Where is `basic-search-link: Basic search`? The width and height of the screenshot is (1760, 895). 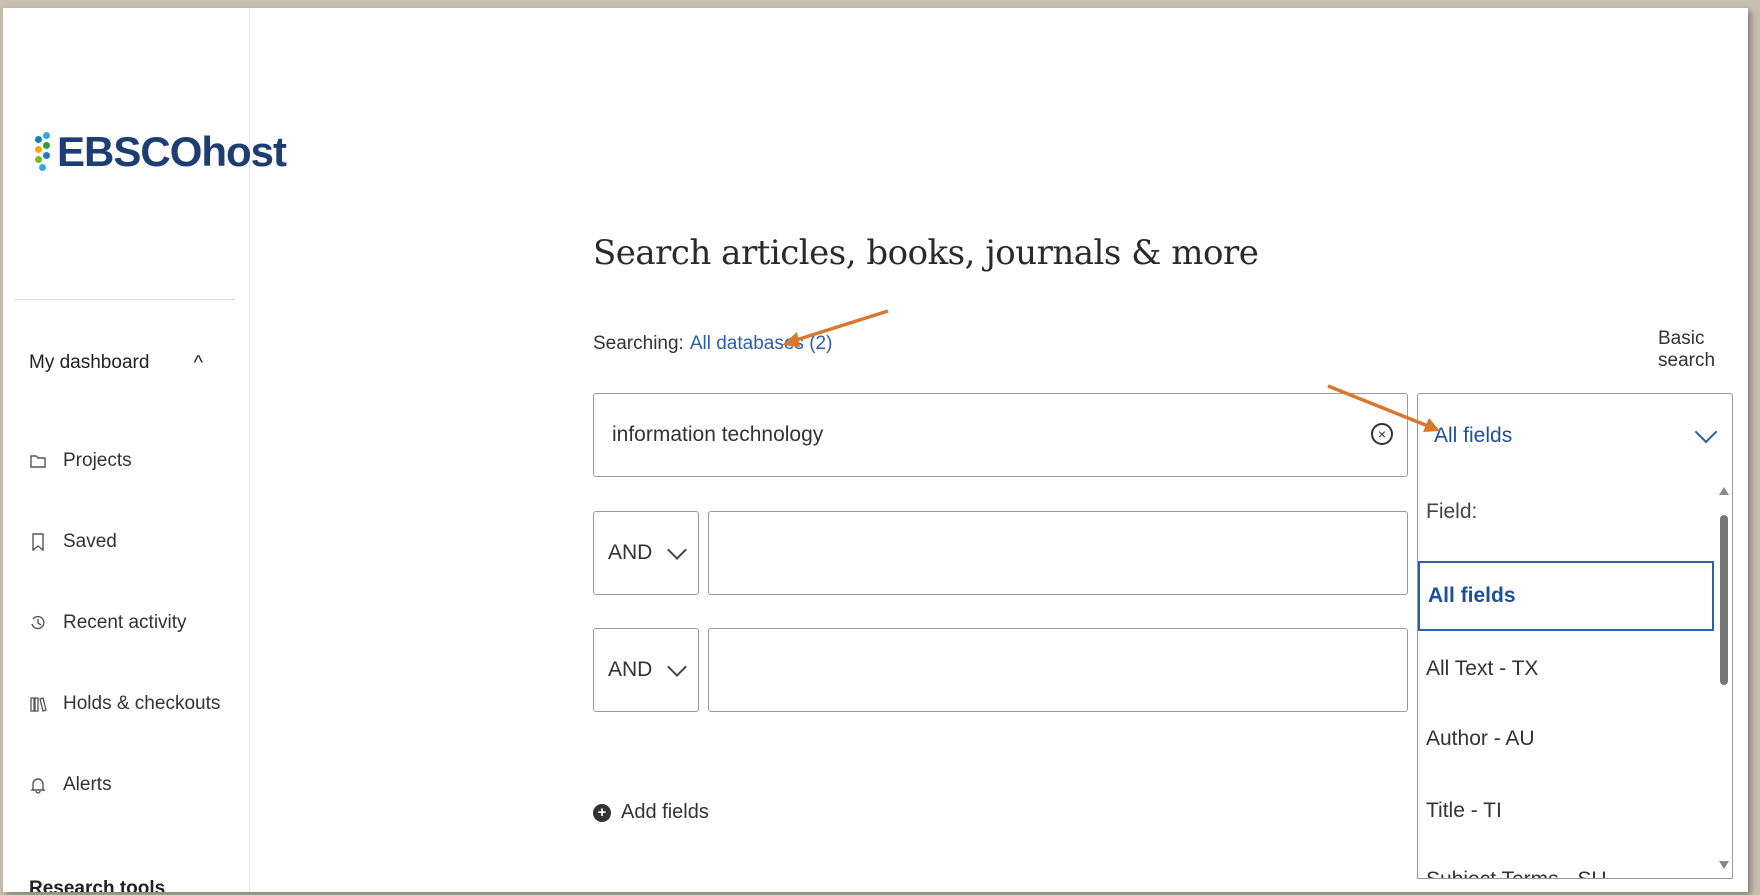
basic-search-link: Basic search is located at coordinates (1703, 350).